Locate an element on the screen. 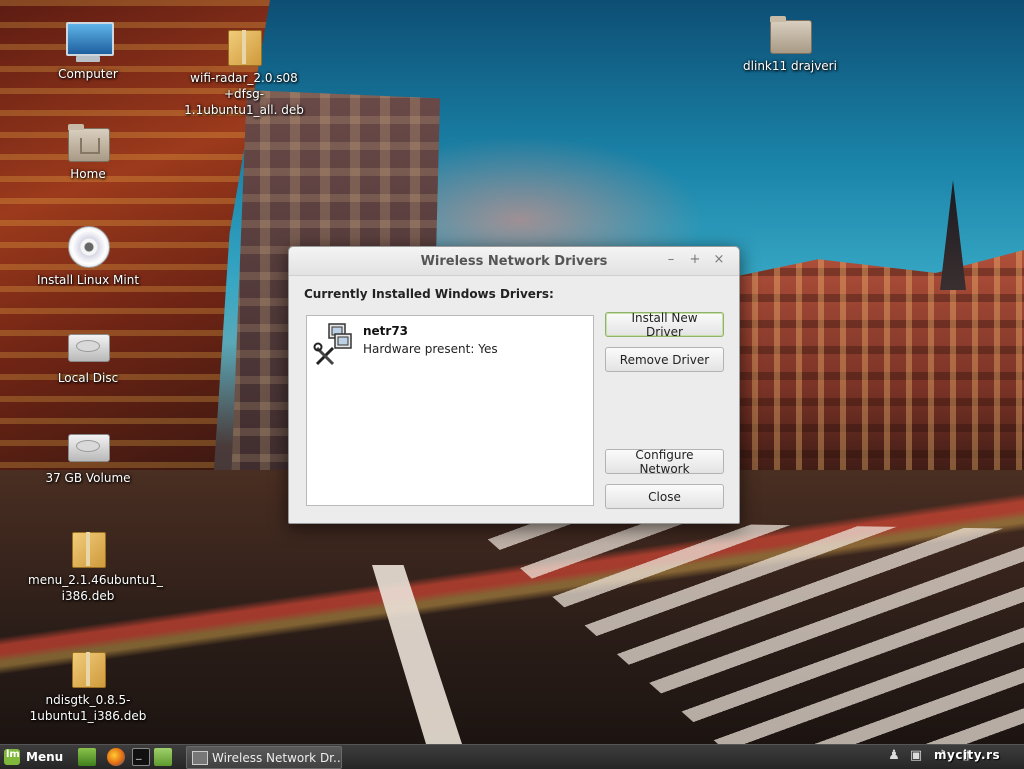 The image size is (1024, 769). firefox-icon is located at coordinates (116, 757).